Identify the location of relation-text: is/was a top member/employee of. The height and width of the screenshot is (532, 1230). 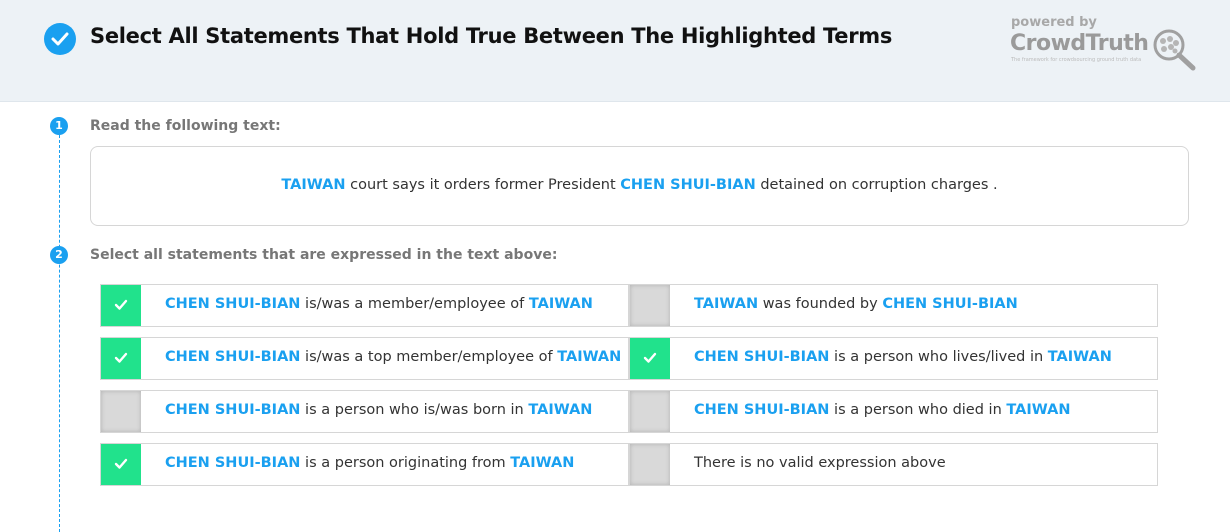
(429, 357).